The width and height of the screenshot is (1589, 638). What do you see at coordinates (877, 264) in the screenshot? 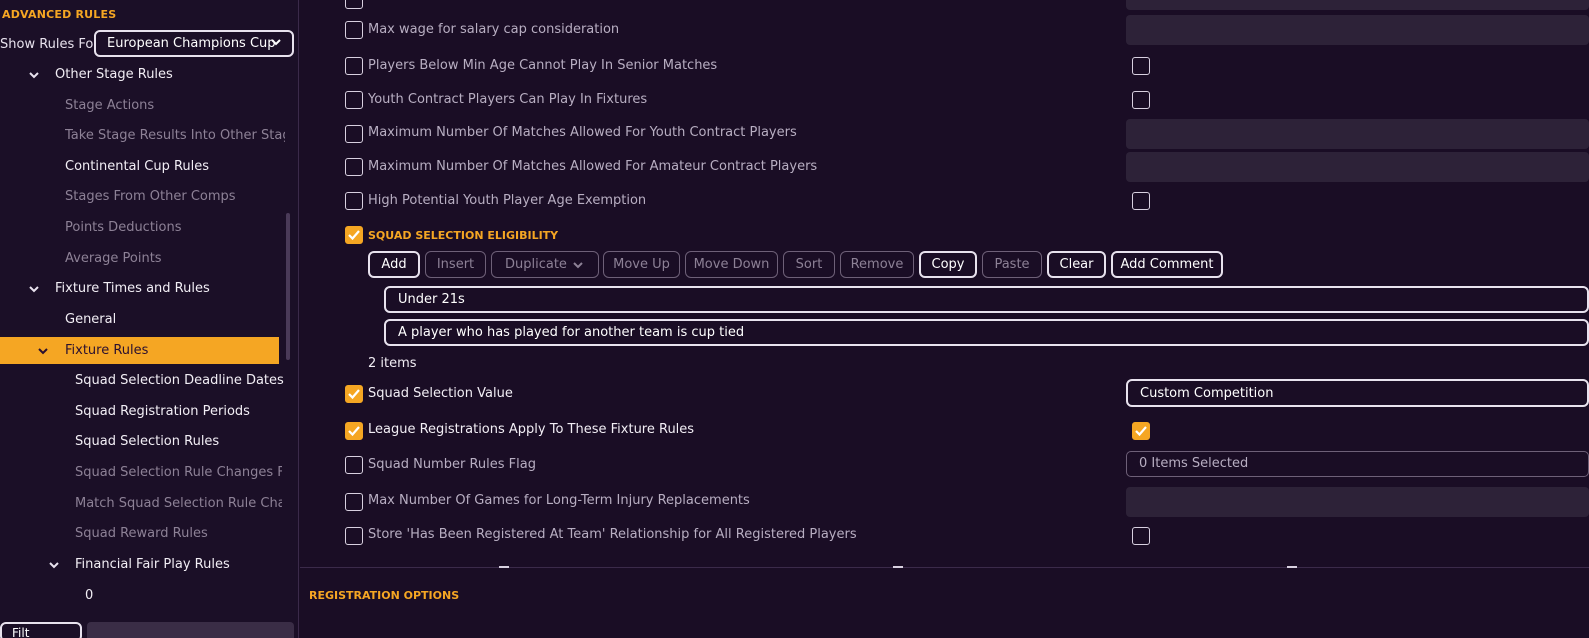
I see `remove-button: Remove` at bounding box center [877, 264].